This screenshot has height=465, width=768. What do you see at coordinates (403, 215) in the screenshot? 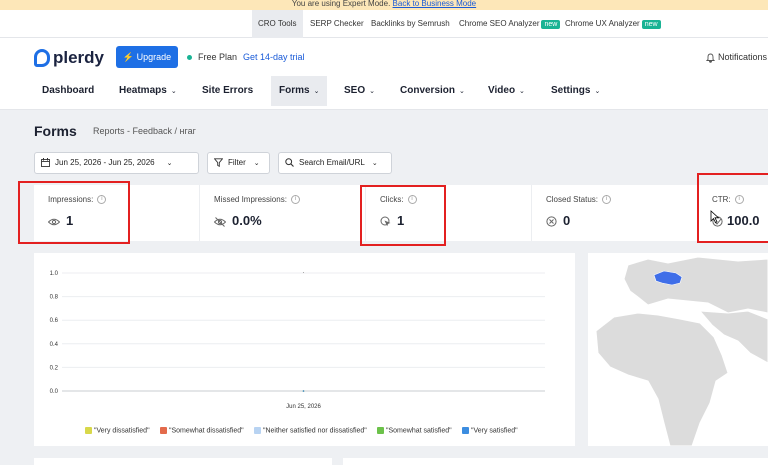
I see `highlight-box-clicks` at bounding box center [403, 215].